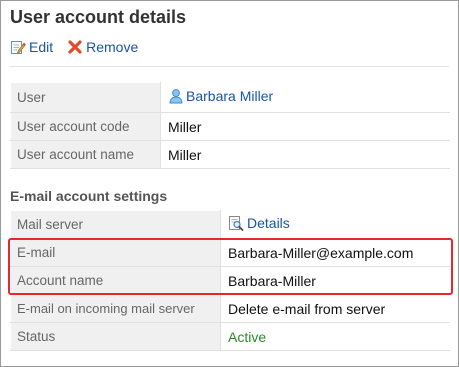 This screenshot has height=367, width=459. What do you see at coordinates (115, 308) in the screenshot?
I see `row-label-incoming-mail: E-mail on incoming mail server` at bounding box center [115, 308].